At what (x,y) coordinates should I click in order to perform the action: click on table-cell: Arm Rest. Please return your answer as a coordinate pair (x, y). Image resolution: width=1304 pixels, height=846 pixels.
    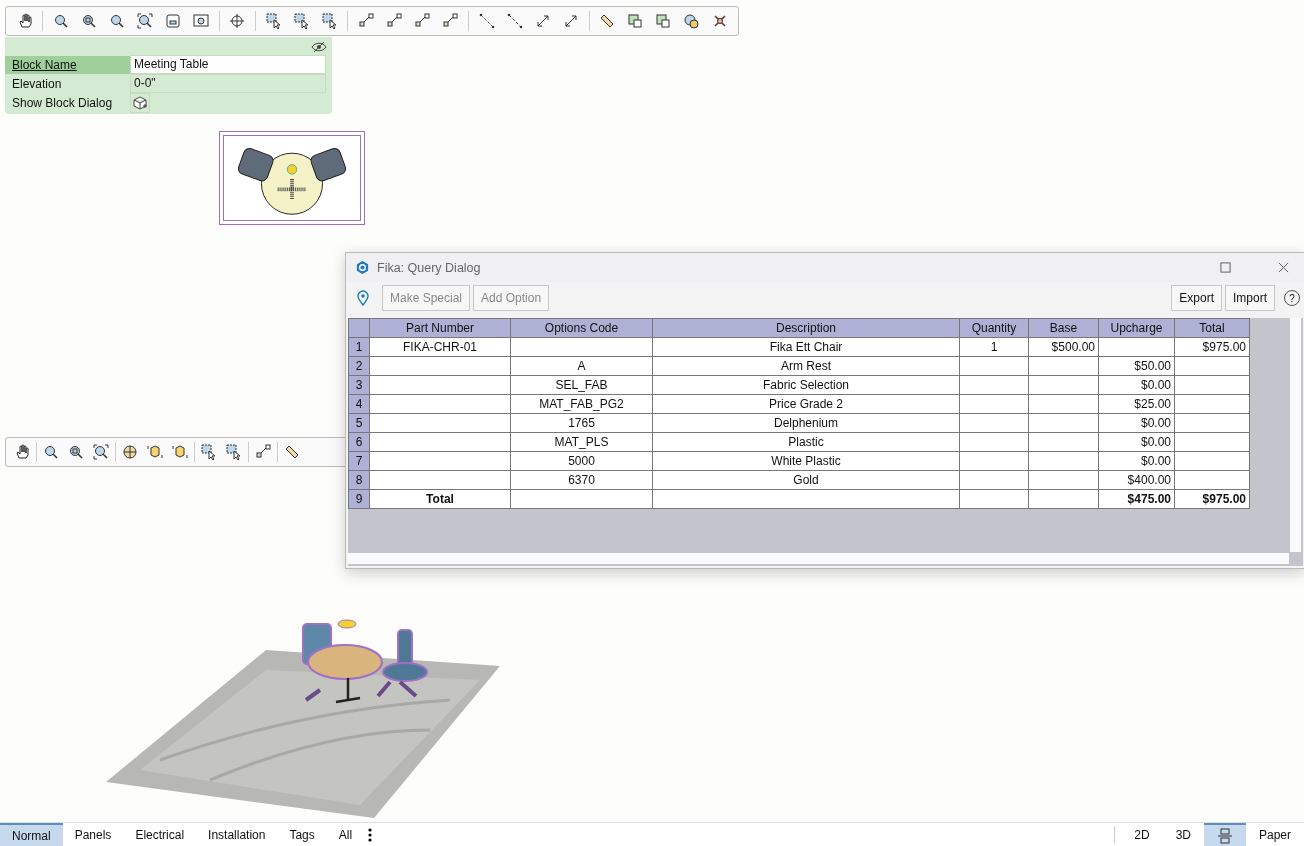
    Looking at the image, I should click on (806, 366).